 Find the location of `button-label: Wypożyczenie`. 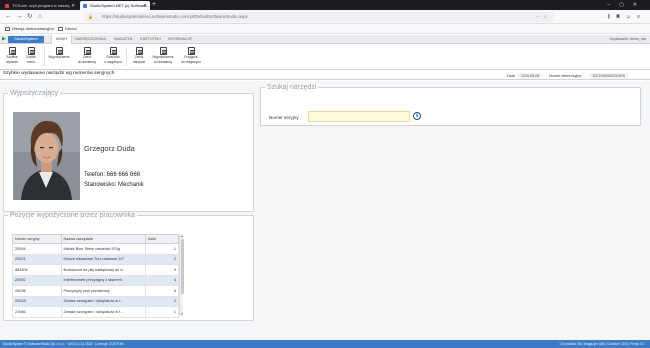

button-label: Wypożyczenie is located at coordinates (59, 57).